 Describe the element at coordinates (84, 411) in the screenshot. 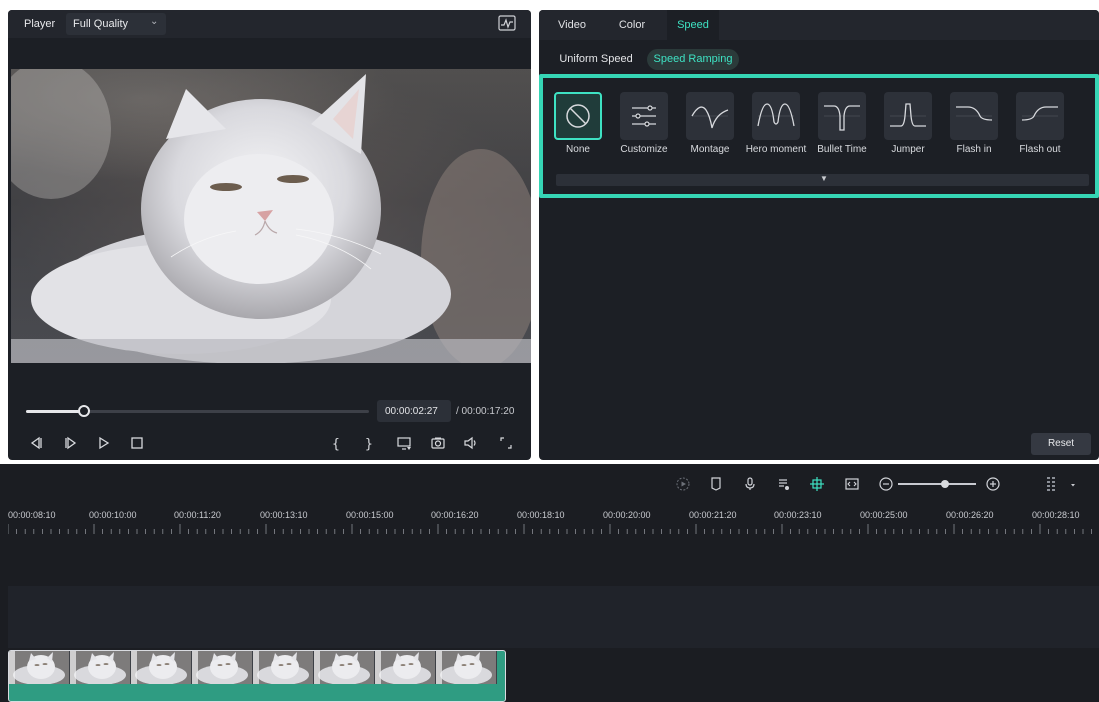

I see `playhead-knob` at that location.